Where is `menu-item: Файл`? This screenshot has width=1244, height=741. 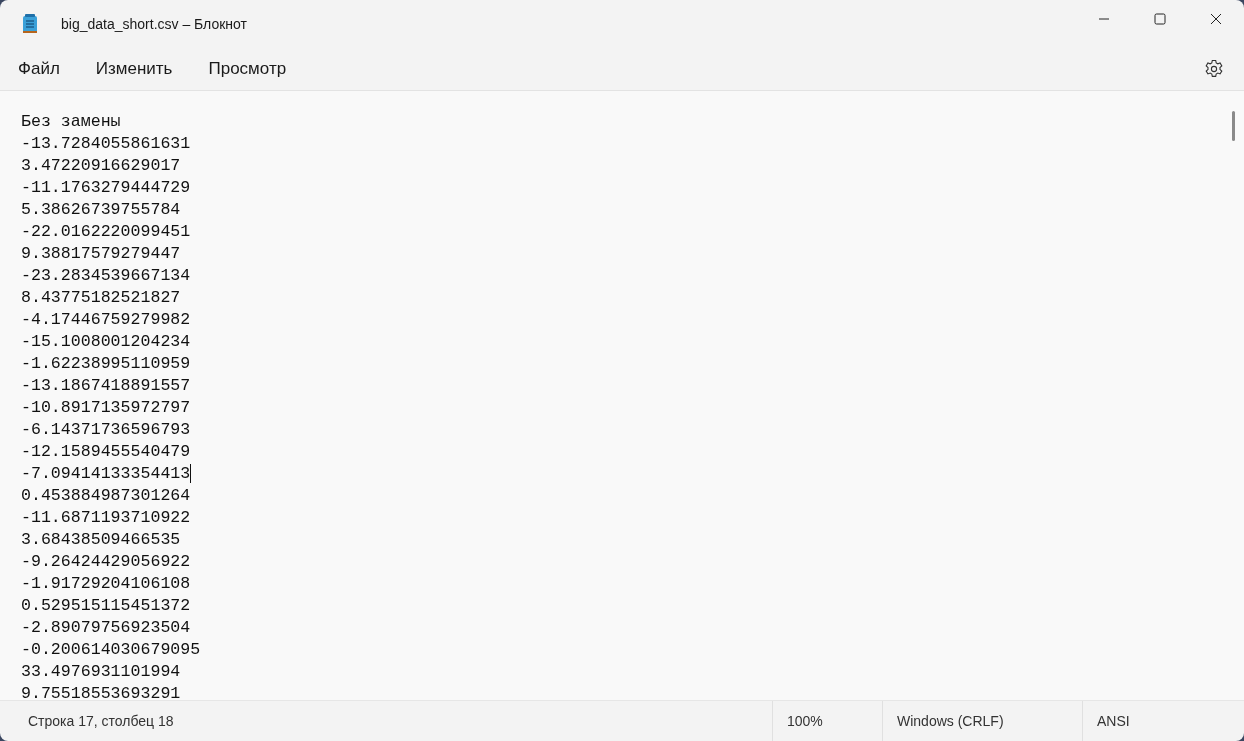 menu-item: Файл is located at coordinates (39, 69).